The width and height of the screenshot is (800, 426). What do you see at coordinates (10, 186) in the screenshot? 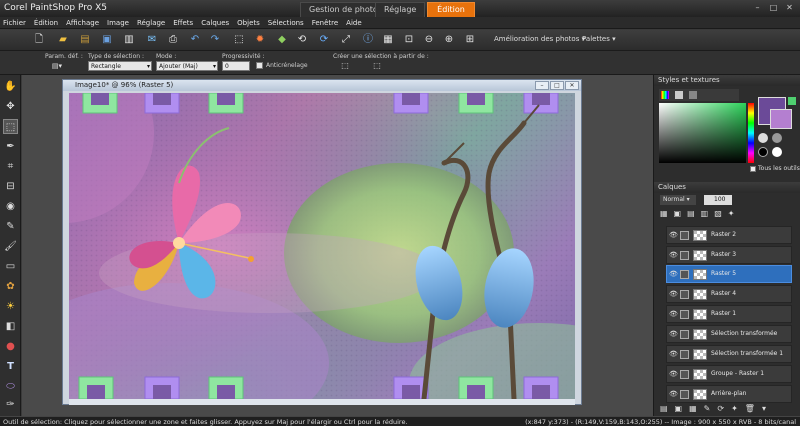
I see `straighten-icon: ⊟` at bounding box center [10, 186].